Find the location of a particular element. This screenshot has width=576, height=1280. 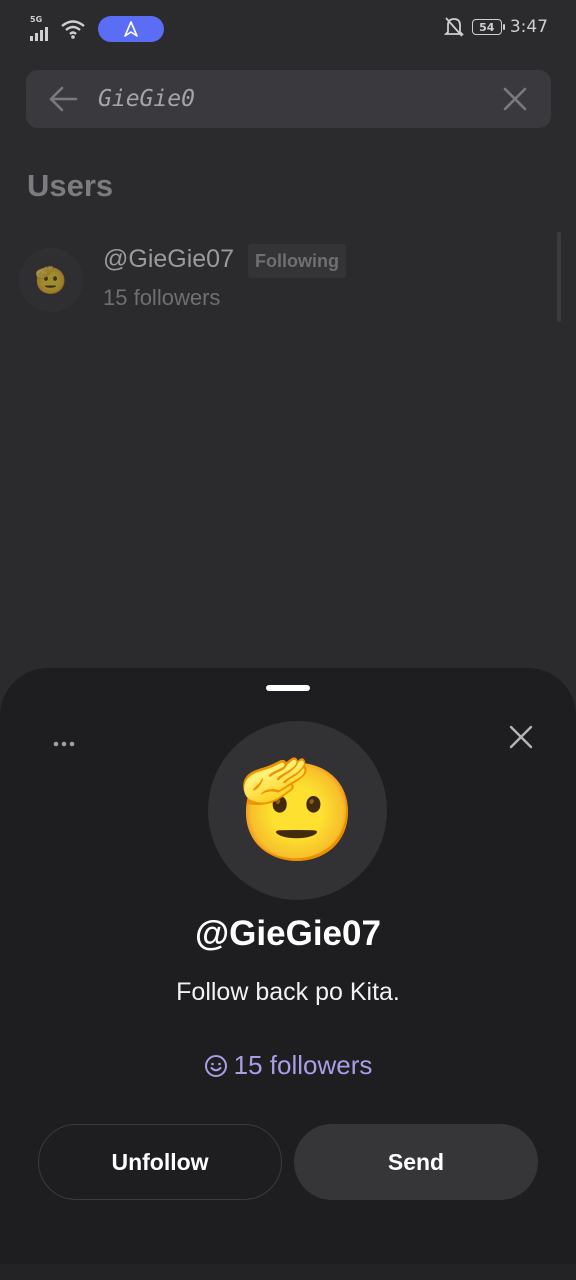

clock: 3:47 is located at coordinates (528, 27).